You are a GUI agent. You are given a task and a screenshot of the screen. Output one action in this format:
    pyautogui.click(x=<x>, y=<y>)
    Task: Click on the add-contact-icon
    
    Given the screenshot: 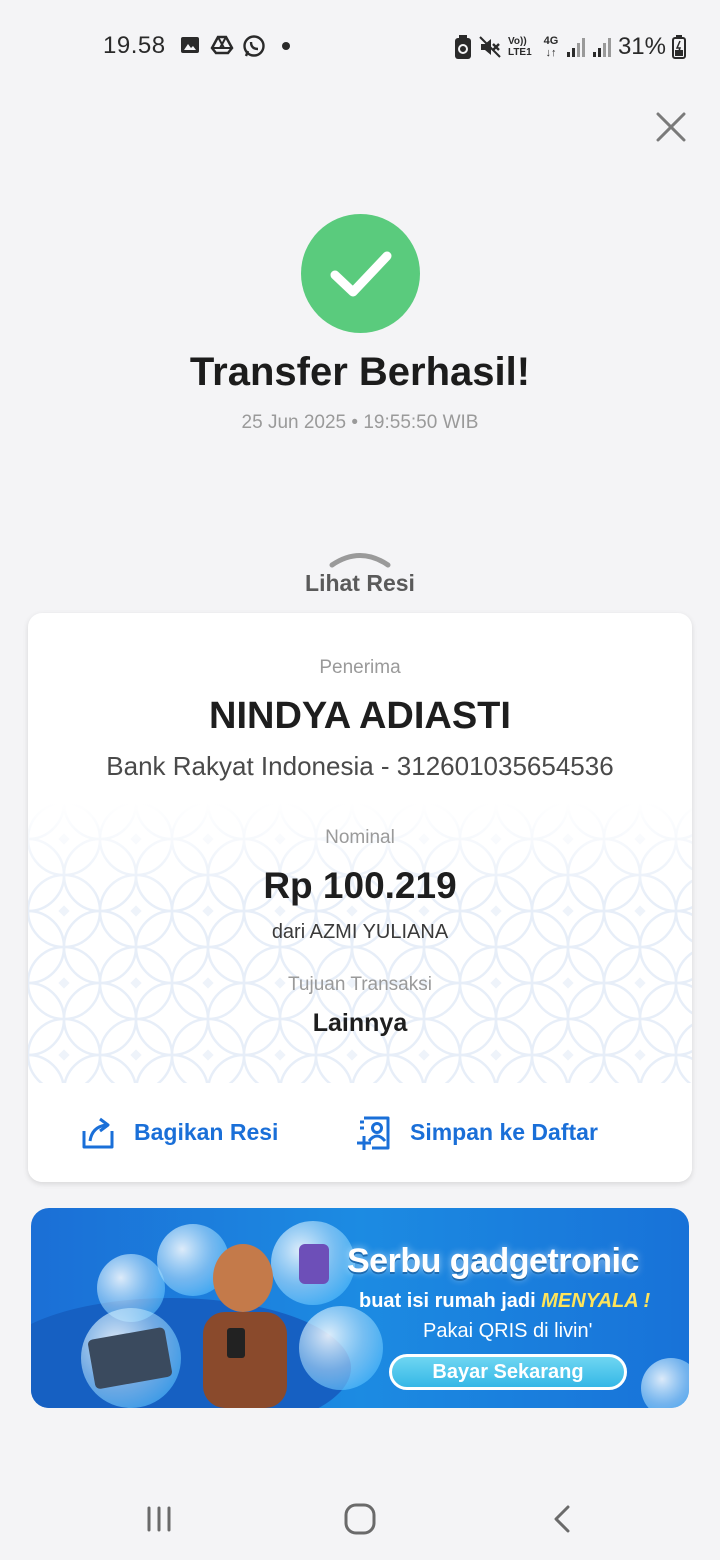 What is the action you would take?
    pyautogui.click(x=373, y=1133)
    